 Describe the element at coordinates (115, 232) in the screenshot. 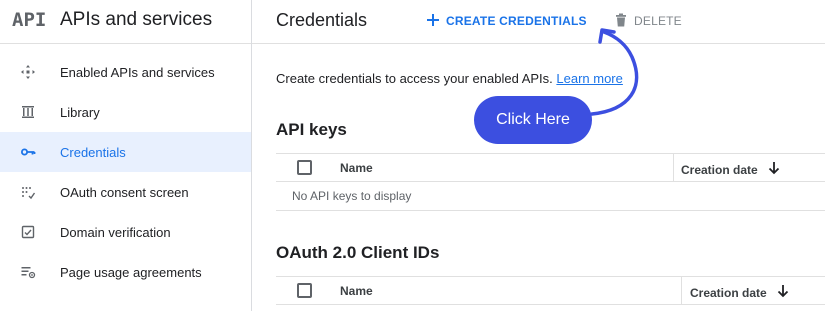

I see `sidebar-item-label: Domain verification` at that location.